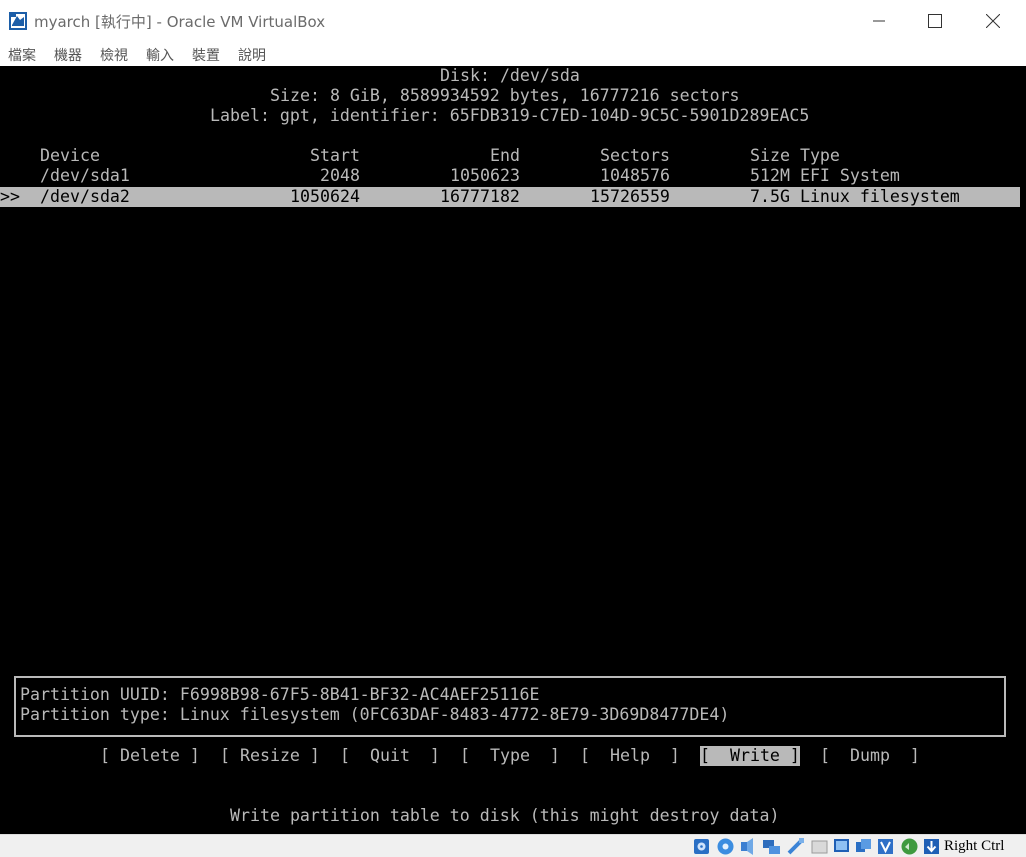 Image resolution: width=1026 pixels, height=857 pixels. Describe the element at coordinates (635, 155) in the screenshot. I see `col-sectors: Sectors` at that location.